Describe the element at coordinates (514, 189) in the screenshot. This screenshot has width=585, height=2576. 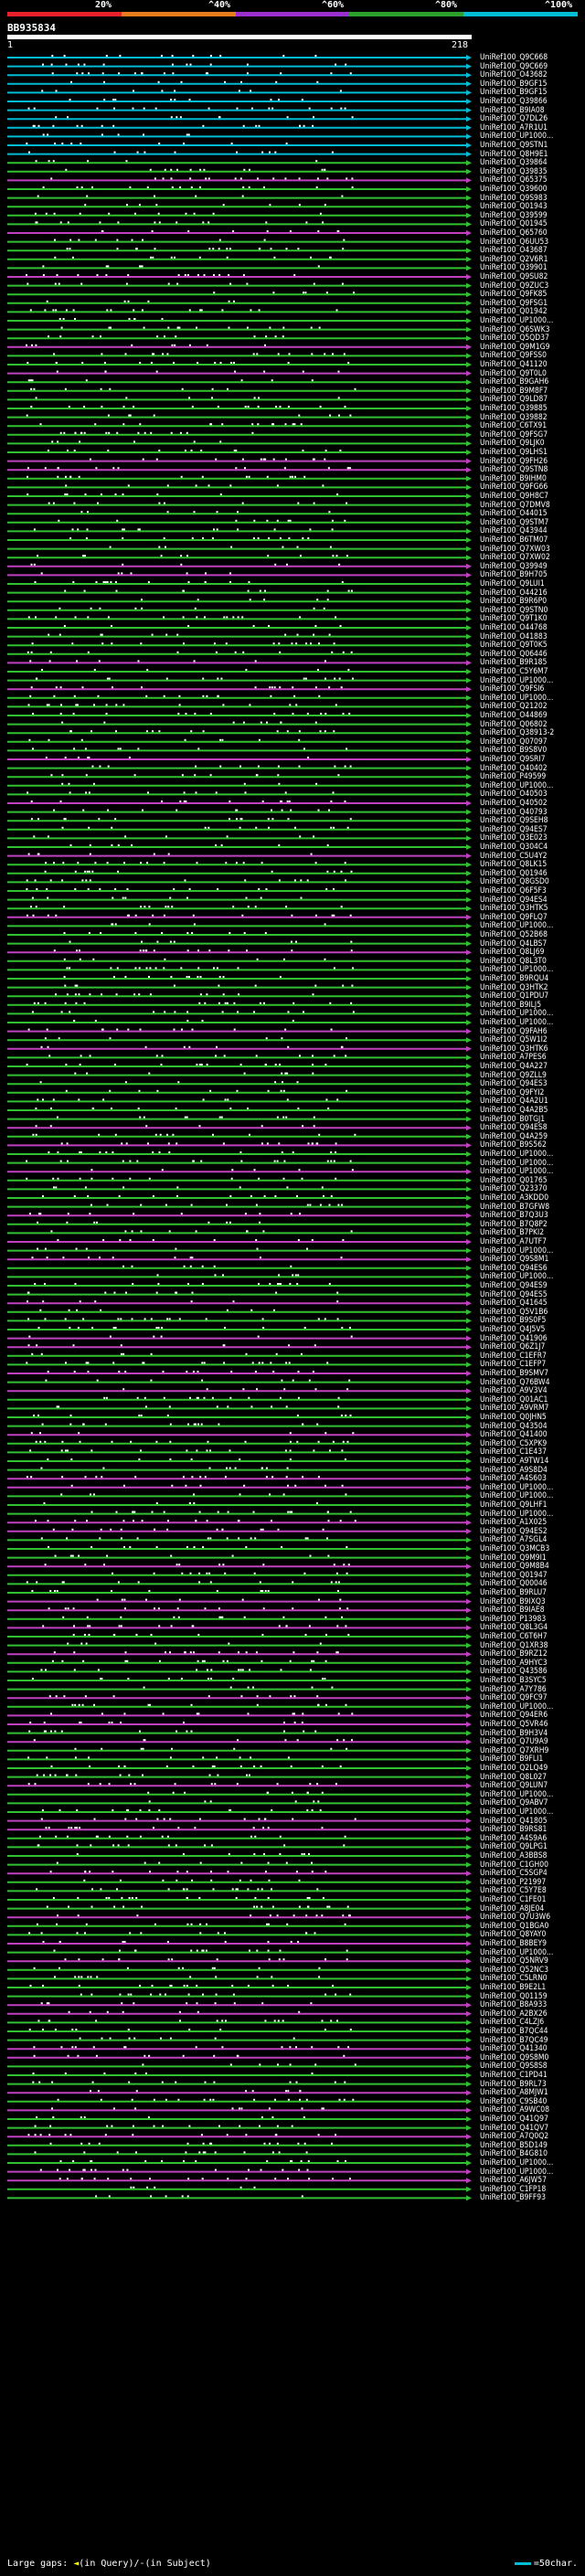
I see `hit-label: UniRef100_Q39600` at that location.